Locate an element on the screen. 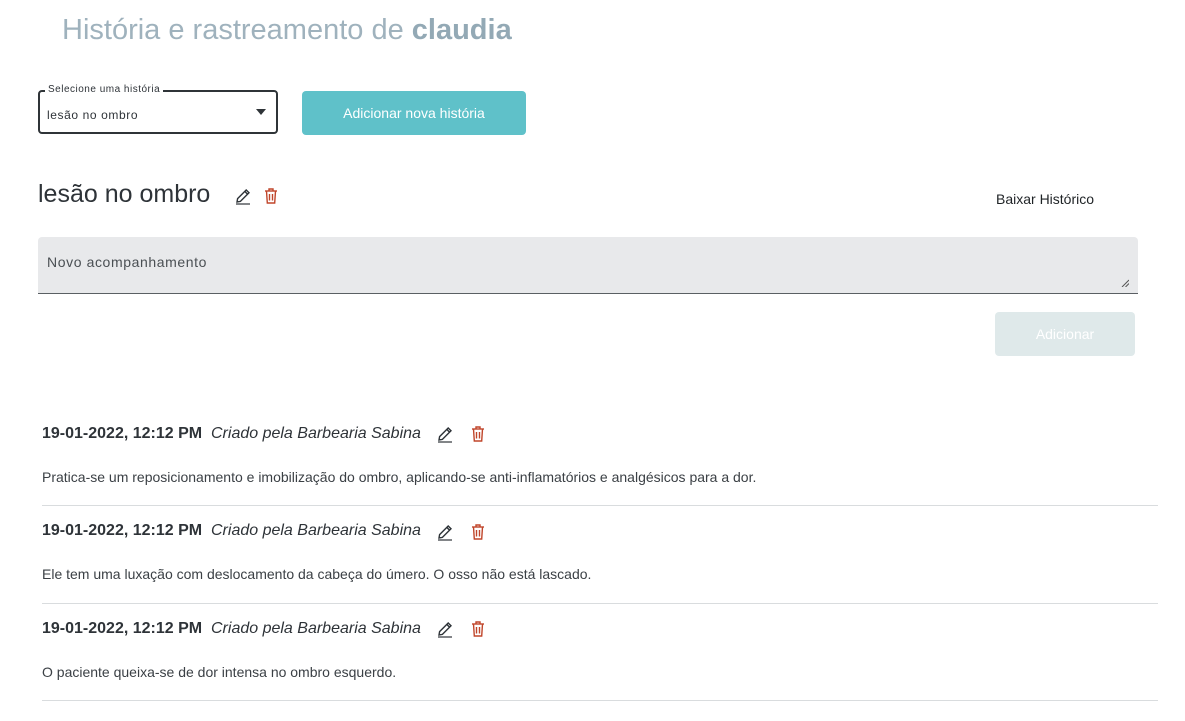  delete-history-icon is located at coordinates (271, 196).